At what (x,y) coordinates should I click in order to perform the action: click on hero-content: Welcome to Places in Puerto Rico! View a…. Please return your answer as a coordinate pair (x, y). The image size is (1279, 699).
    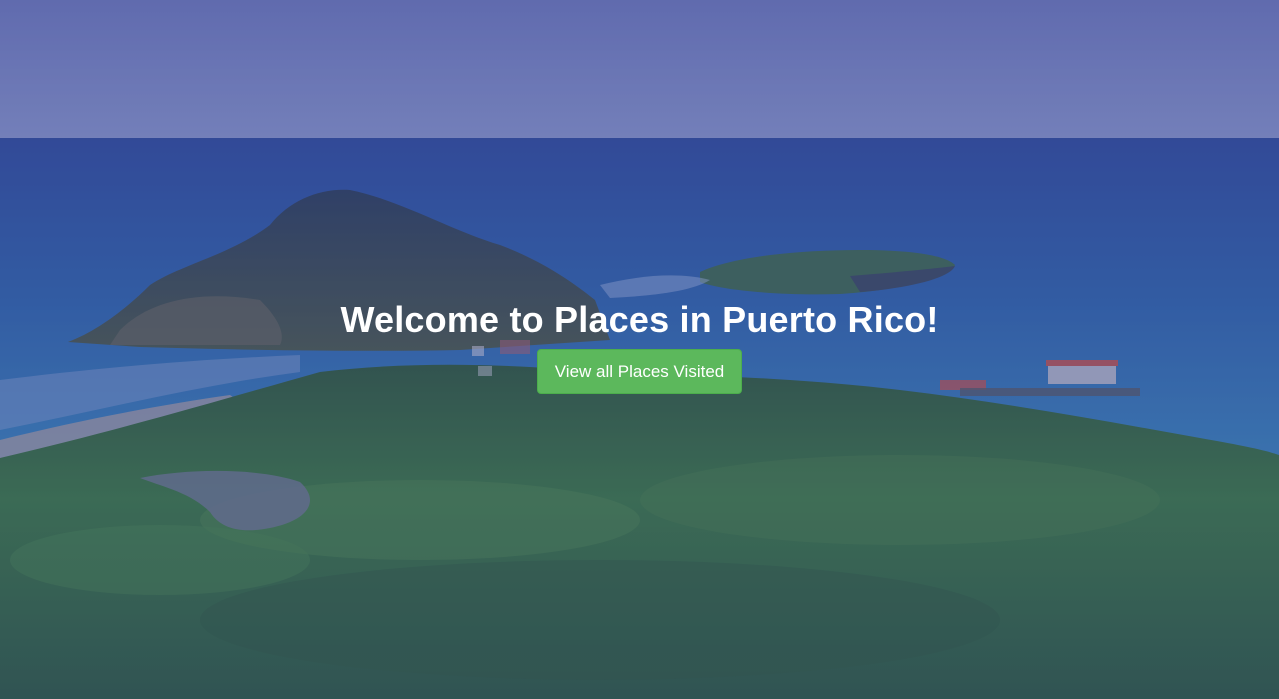
    Looking at the image, I should click on (639, 346).